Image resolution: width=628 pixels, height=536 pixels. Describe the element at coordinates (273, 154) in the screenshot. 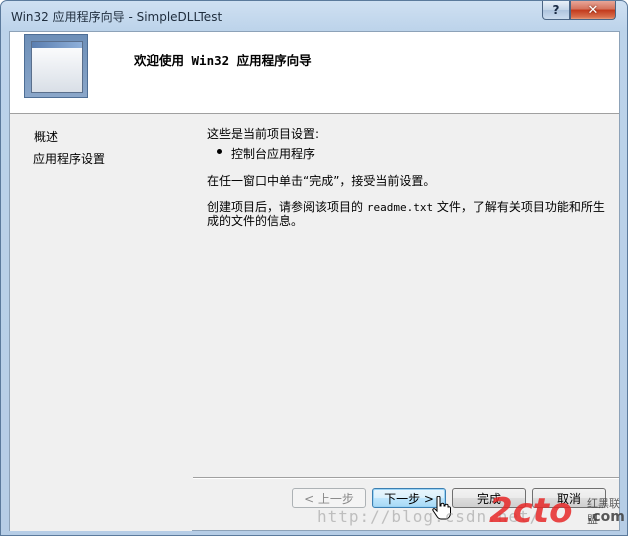

I see `bullet-text: 控制台应用程序` at that location.